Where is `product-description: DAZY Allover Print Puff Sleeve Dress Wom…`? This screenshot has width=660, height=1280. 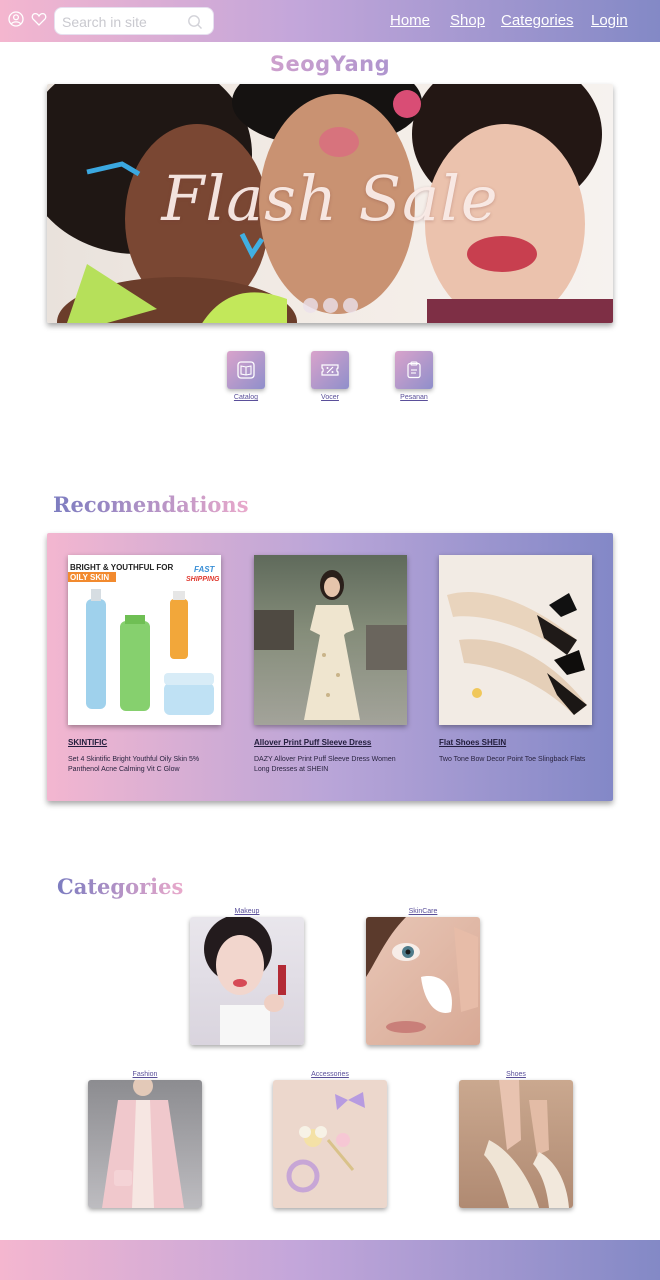
product-description: DAZY Allover Print Puff Sleeve Dress Wom… is located at coordinates (325, 764).